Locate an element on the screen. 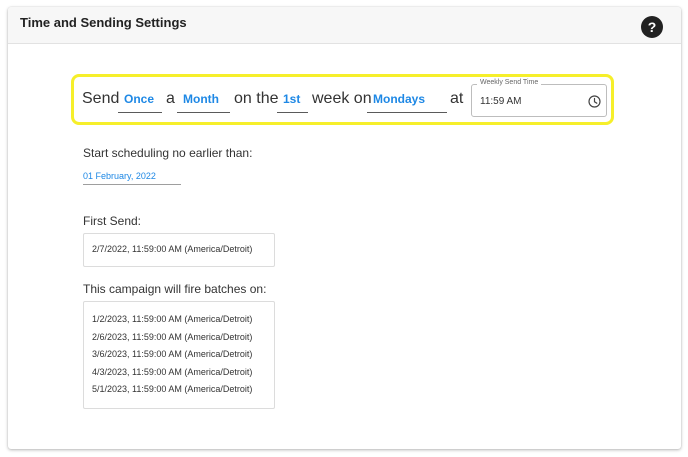 The image size is (688, 457). start-date-input: 01 February, 2022 is located at coordinates (132, 175).